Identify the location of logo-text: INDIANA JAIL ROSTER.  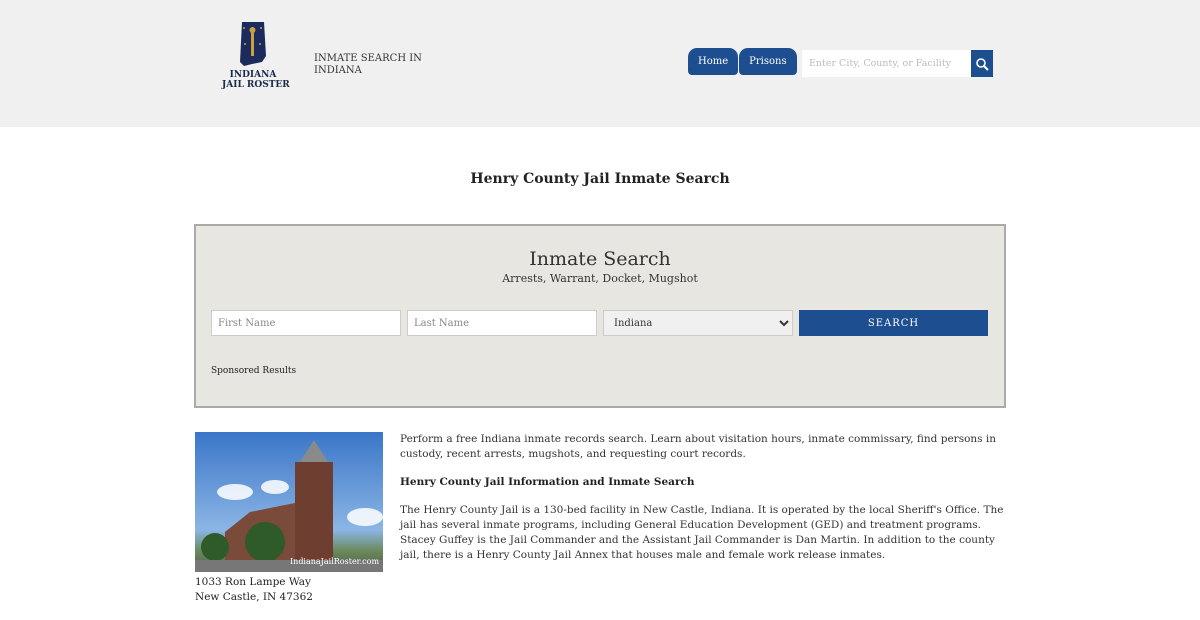
(256, 80).